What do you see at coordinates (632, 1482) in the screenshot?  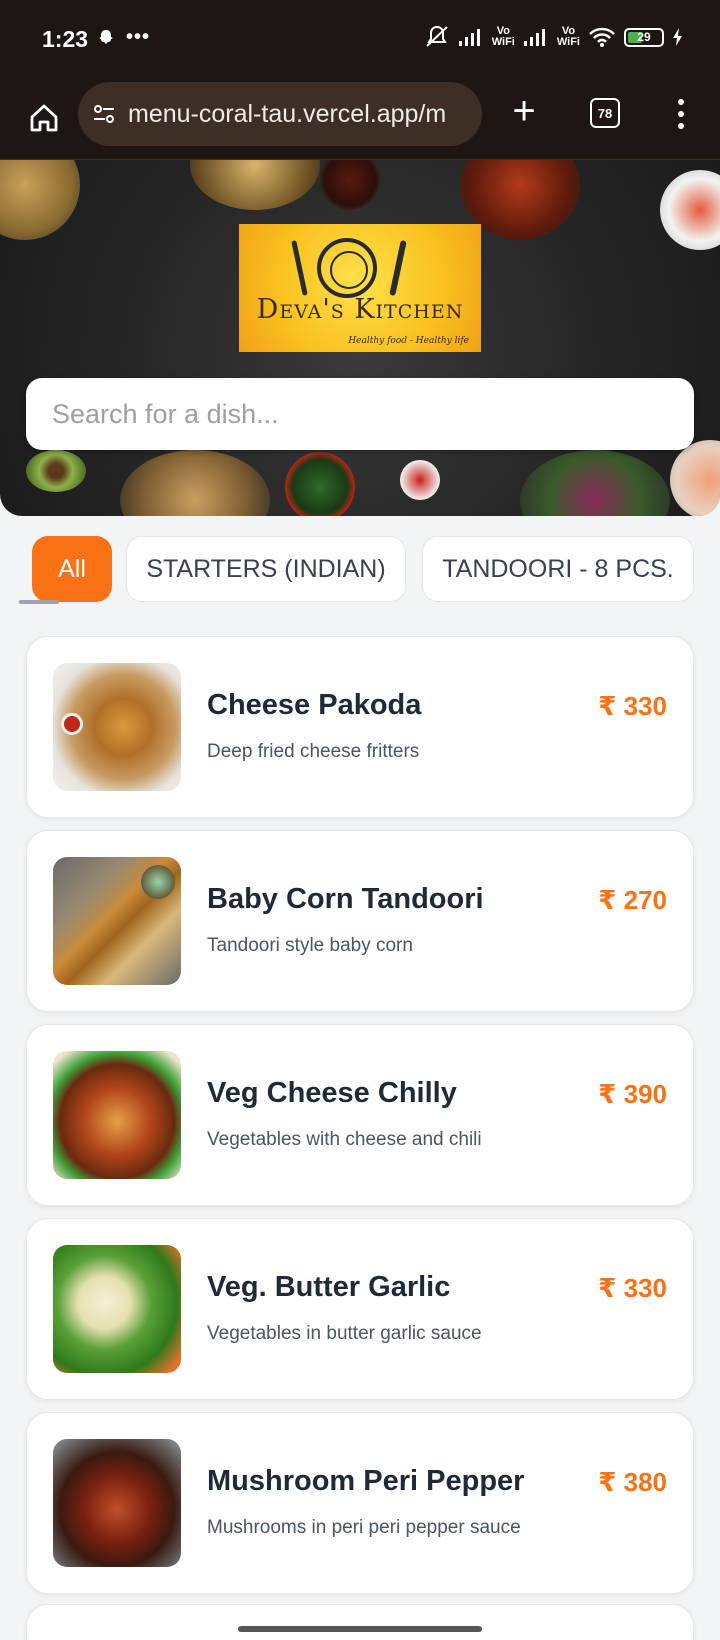 I see `dish-price: ₹ 380` at bounding box center [632, 1482].